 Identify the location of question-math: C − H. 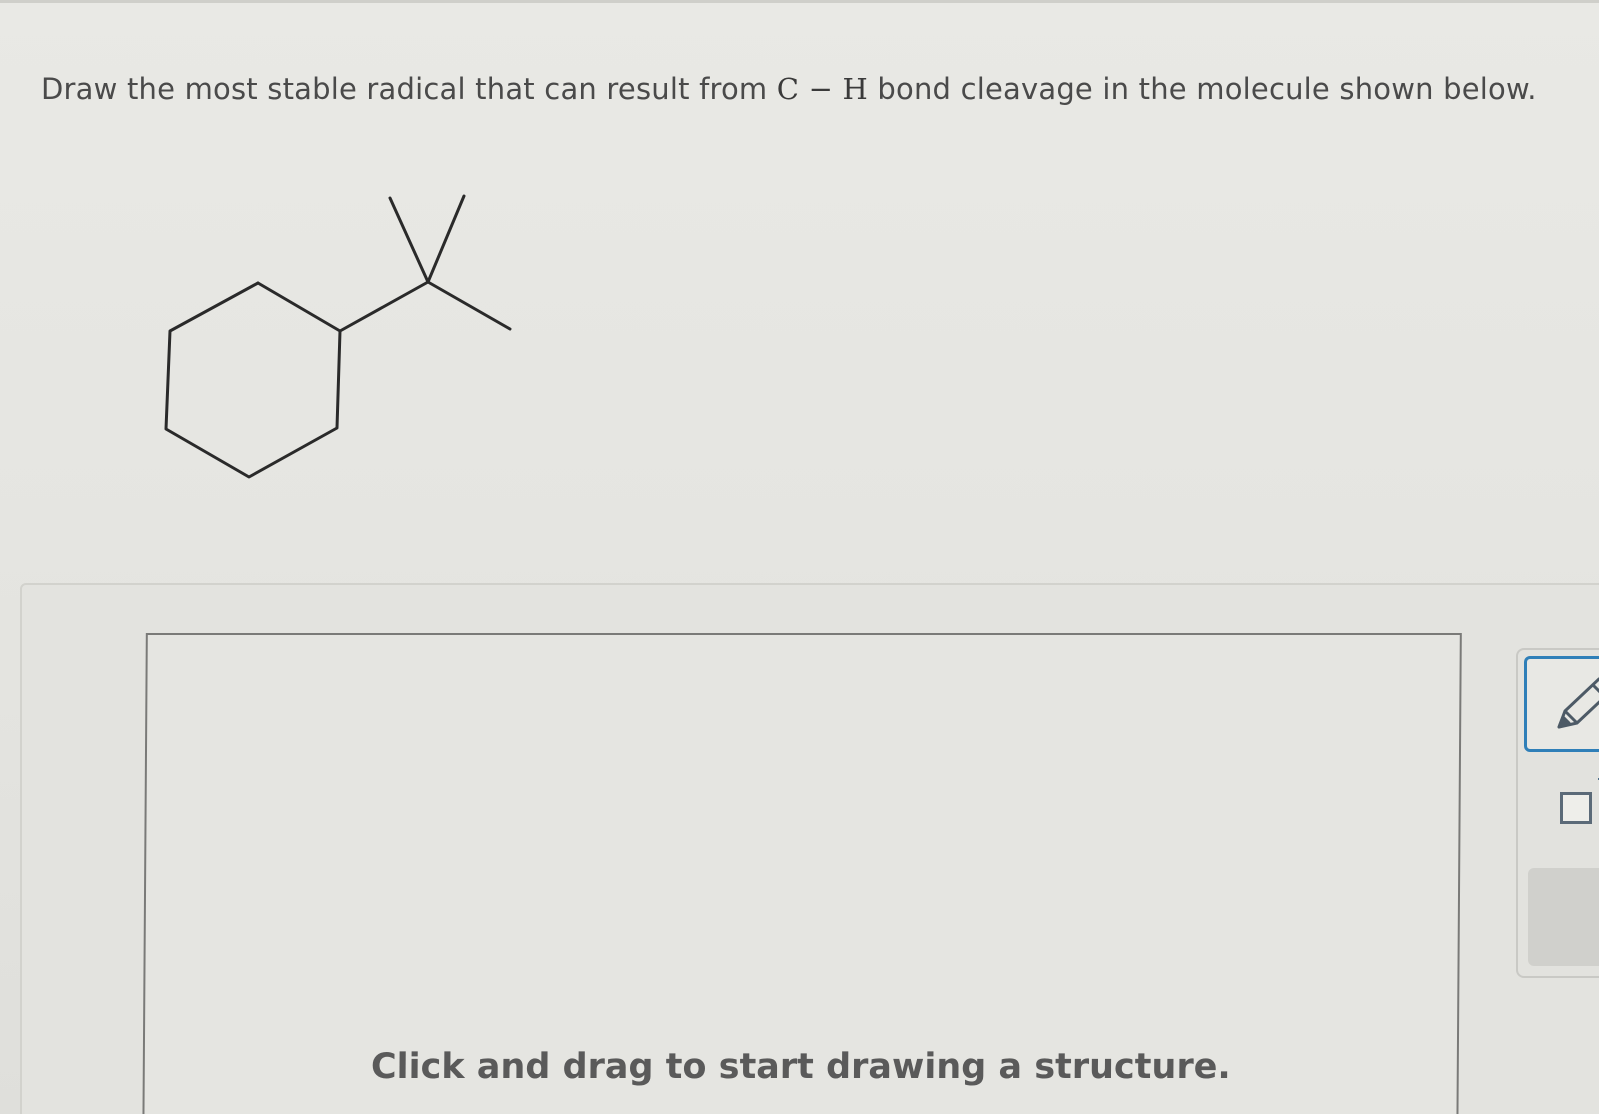
(822, 89).